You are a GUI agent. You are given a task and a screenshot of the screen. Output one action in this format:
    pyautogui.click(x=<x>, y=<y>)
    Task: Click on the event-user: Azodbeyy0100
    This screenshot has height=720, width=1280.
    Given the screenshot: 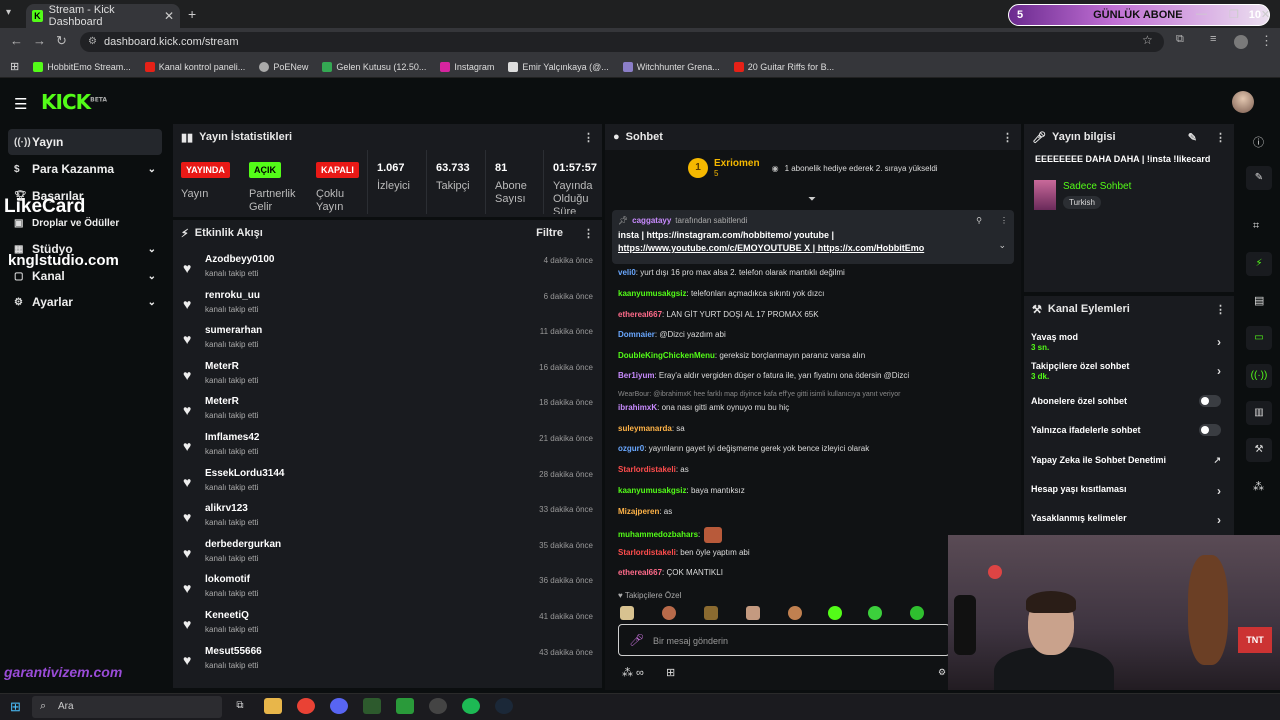 What is the action you would take?
    pyautogui.click(x=239, y=259)
    